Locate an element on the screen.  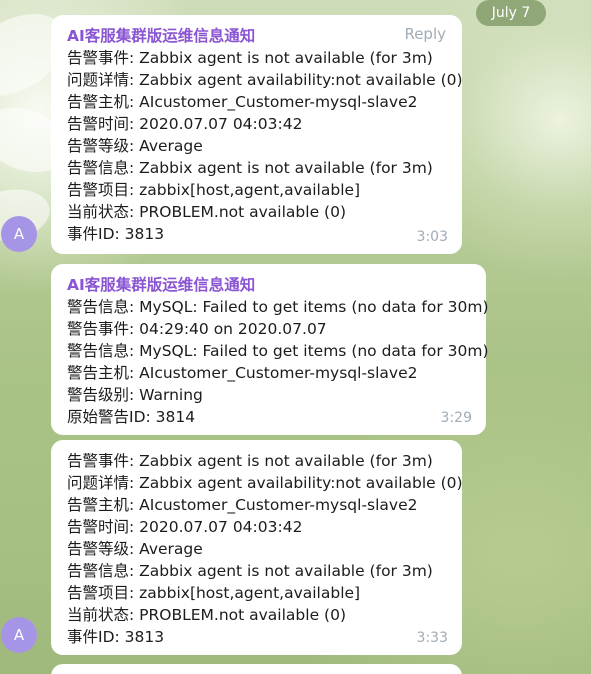
message-line: 原始警告ID: 3814 is located at coordinates (131, 417).